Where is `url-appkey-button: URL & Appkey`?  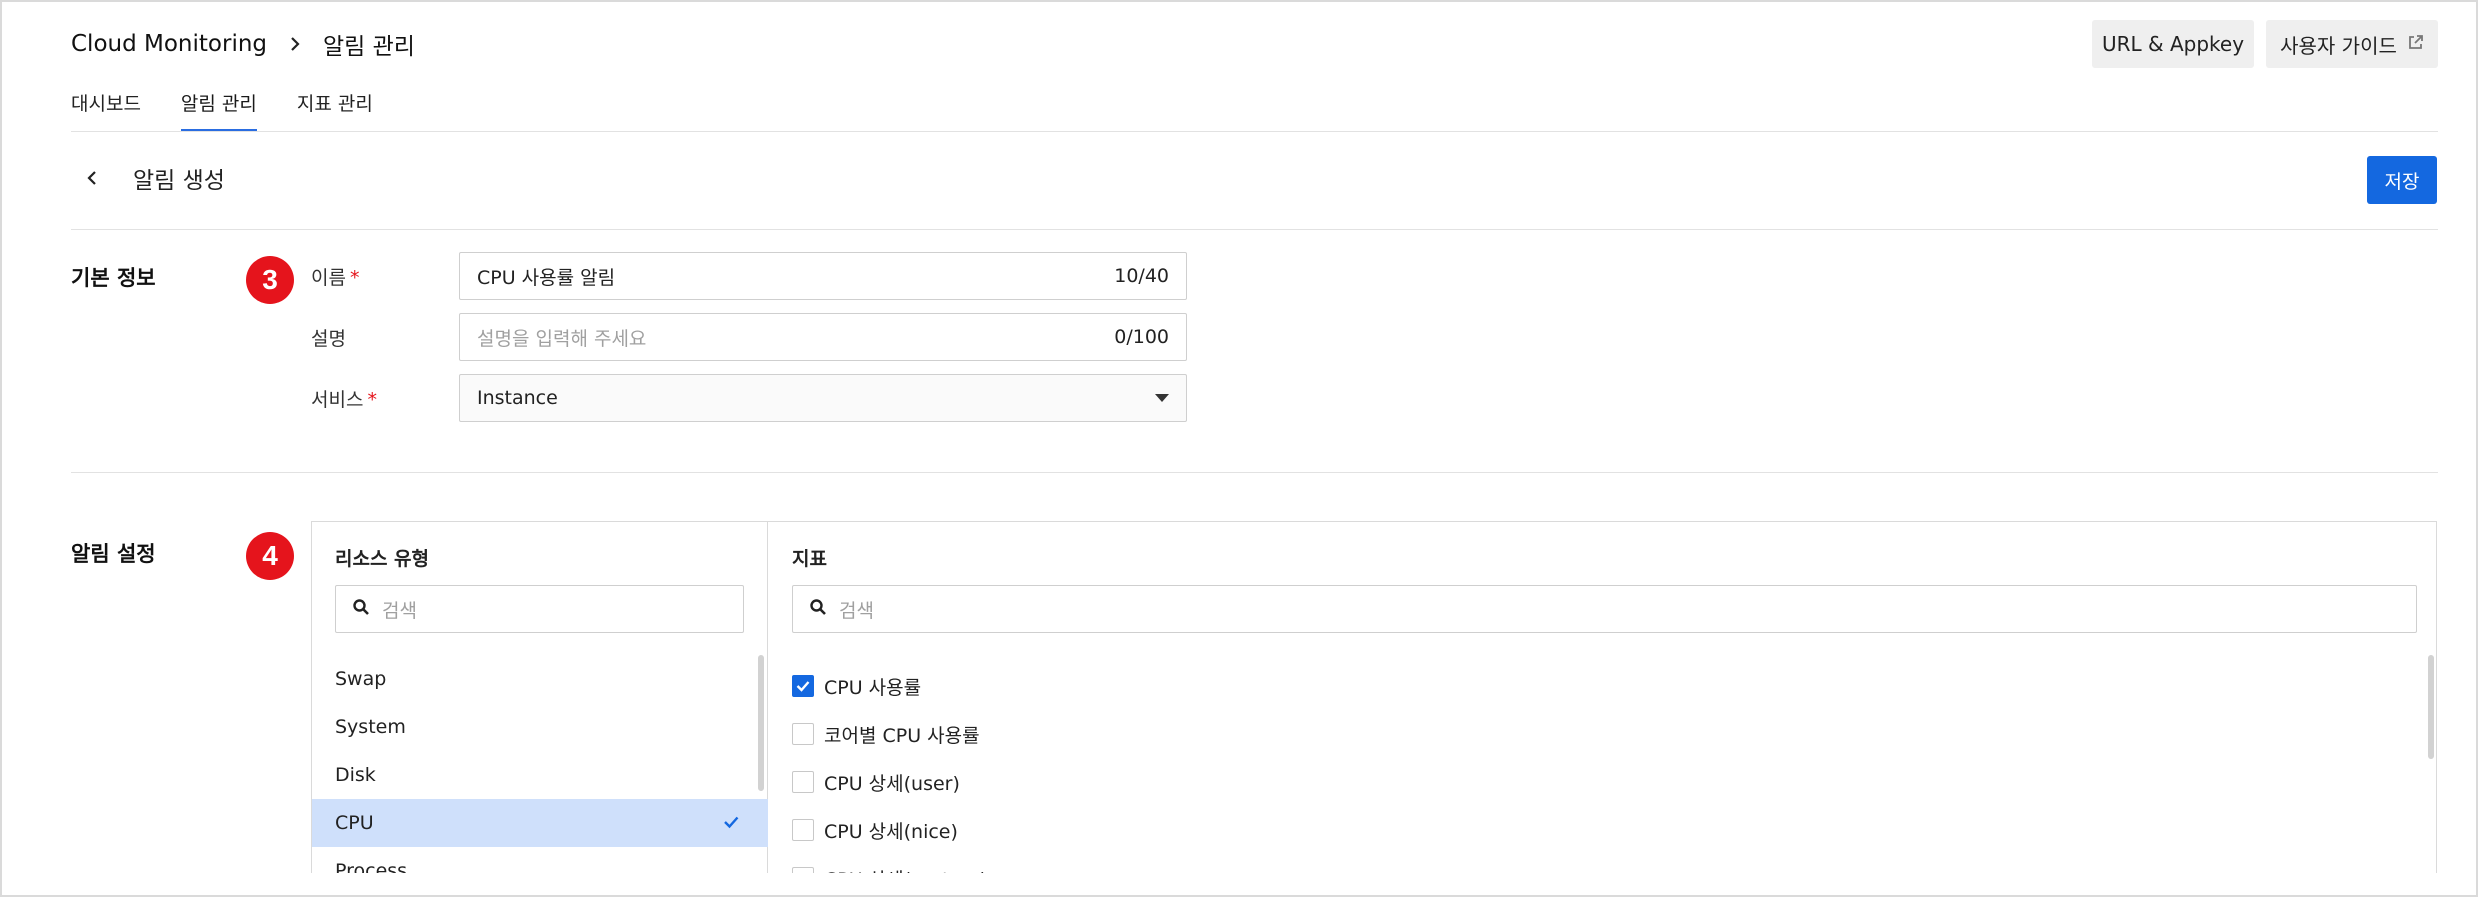
url-appkey-button: URL & Appkey is located at coordinates (2173, 44).